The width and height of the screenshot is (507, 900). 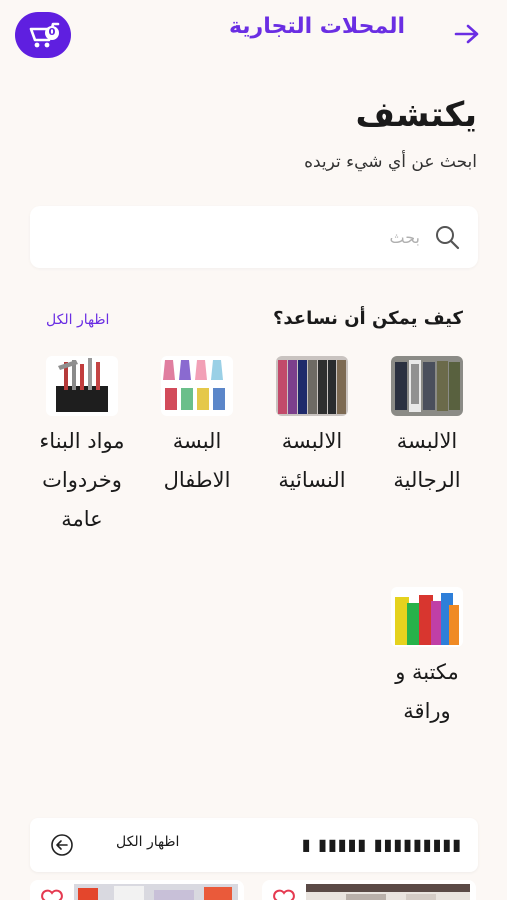 I want to click on category-kids-clothing: البسة الاطفال, so click(x=197, y=428).